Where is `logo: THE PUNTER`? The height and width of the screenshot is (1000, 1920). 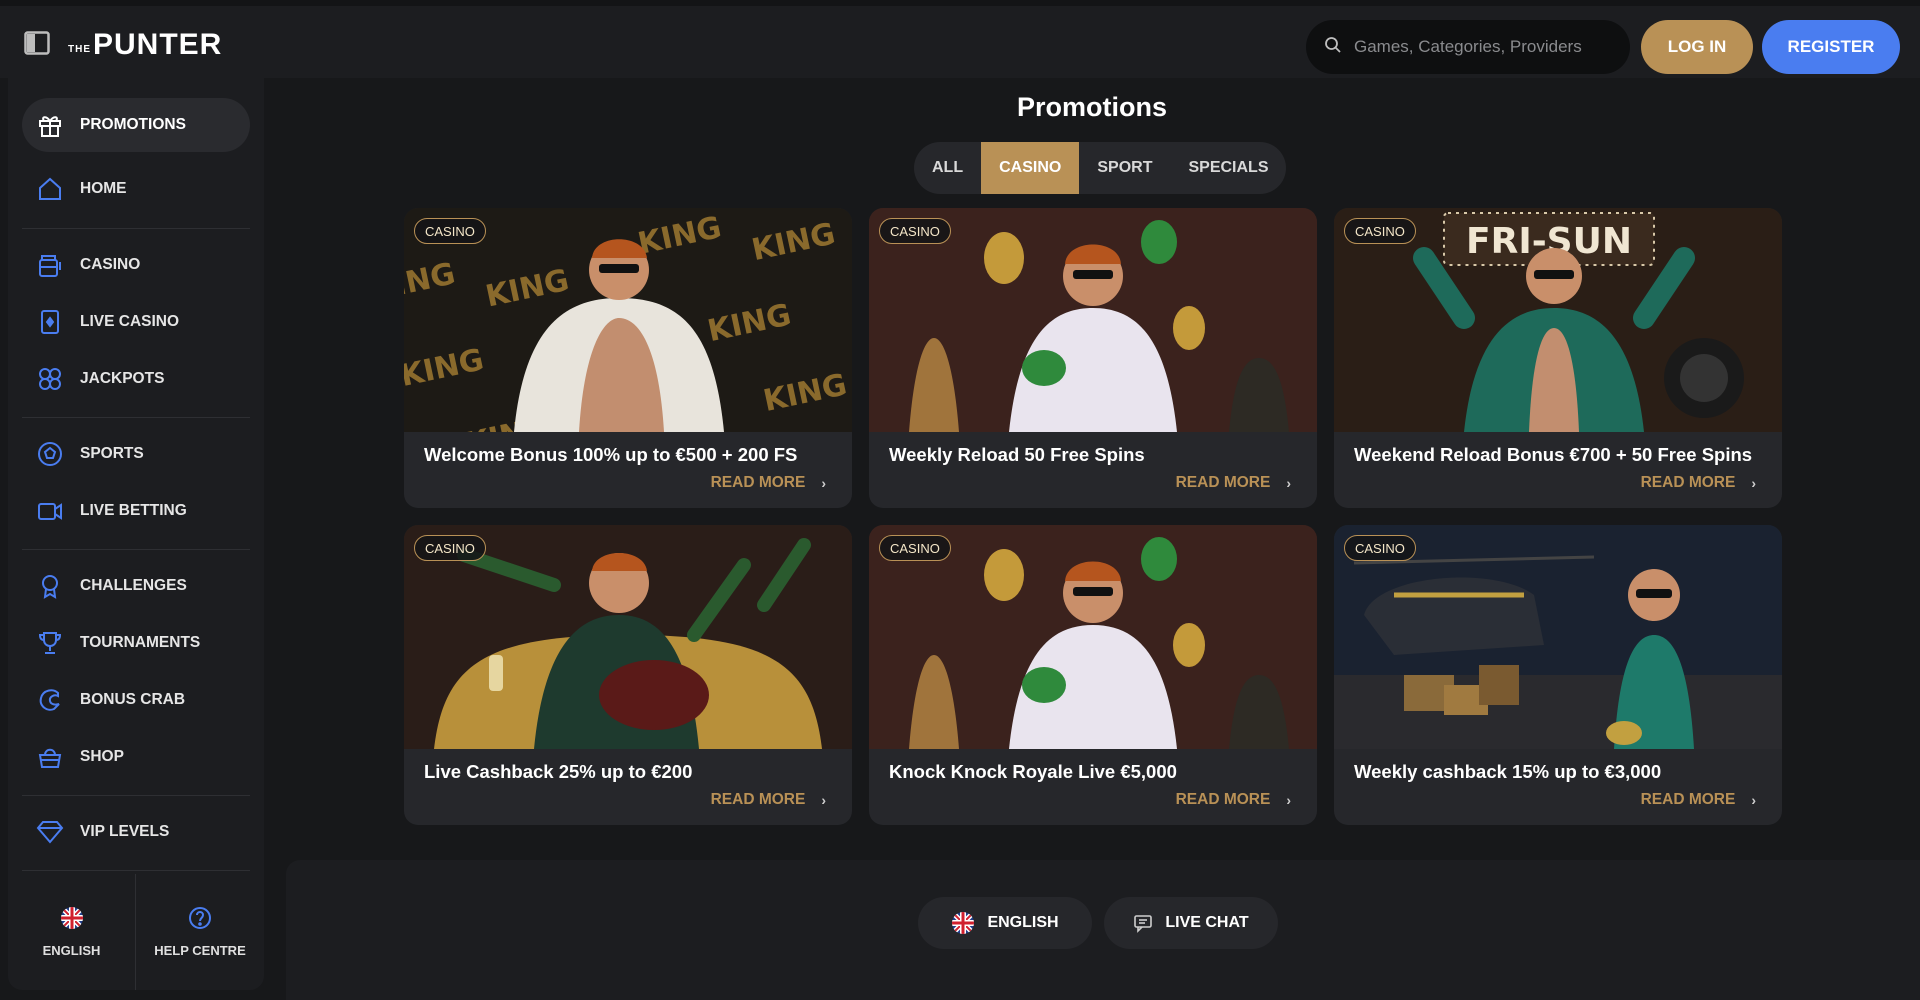
logo: THE PUNTER is located at coordinates (145, 44).